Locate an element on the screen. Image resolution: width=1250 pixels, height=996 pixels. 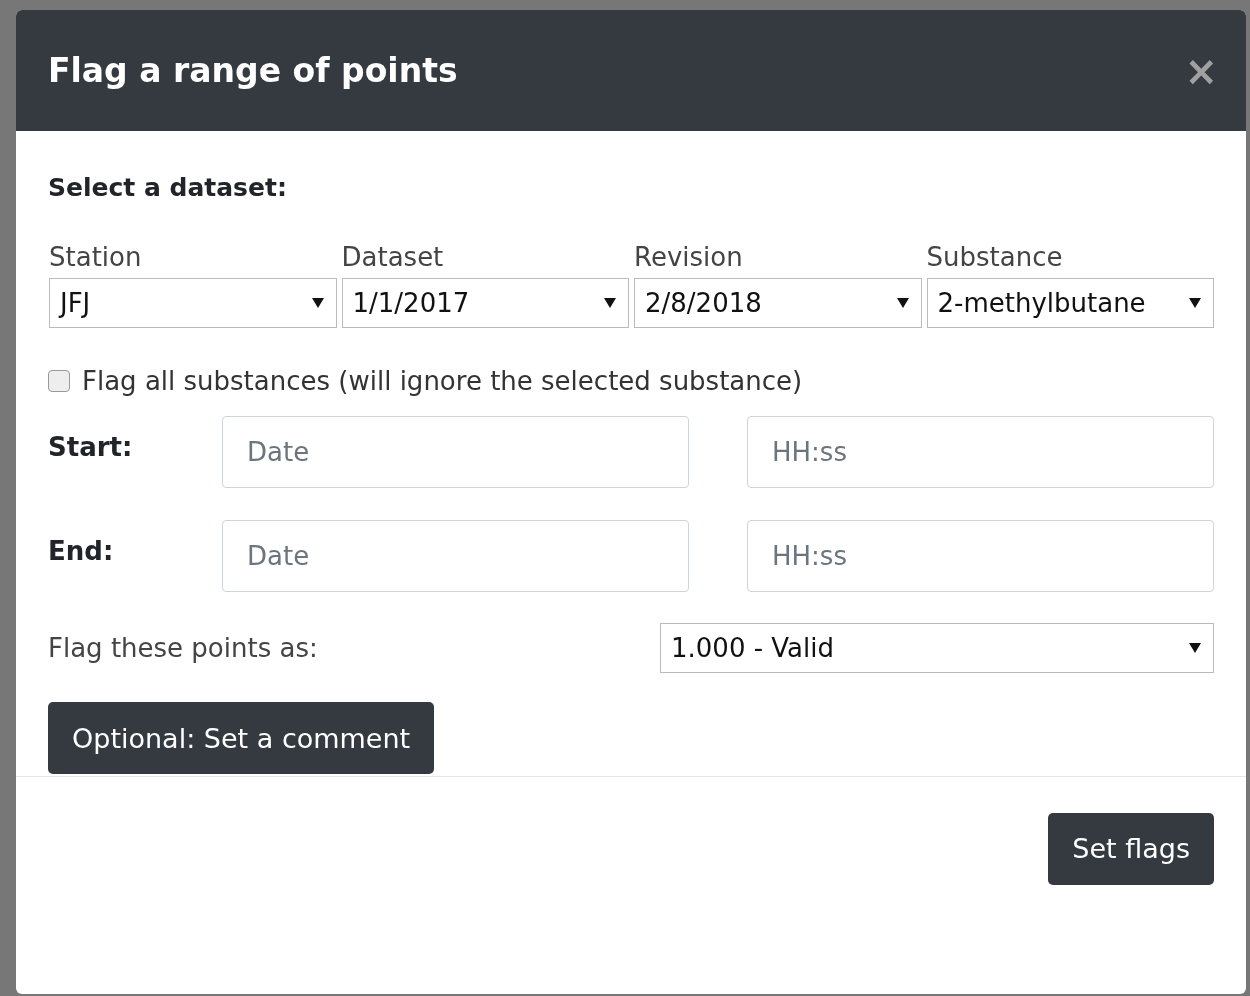
field-label: Dataset is located at coordinates (393, 257).